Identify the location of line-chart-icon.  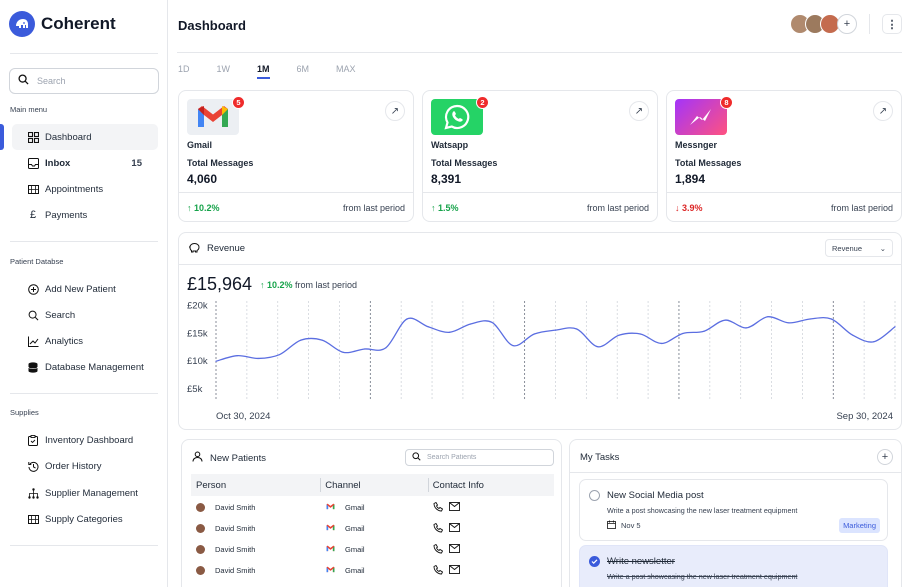
(33, 341).